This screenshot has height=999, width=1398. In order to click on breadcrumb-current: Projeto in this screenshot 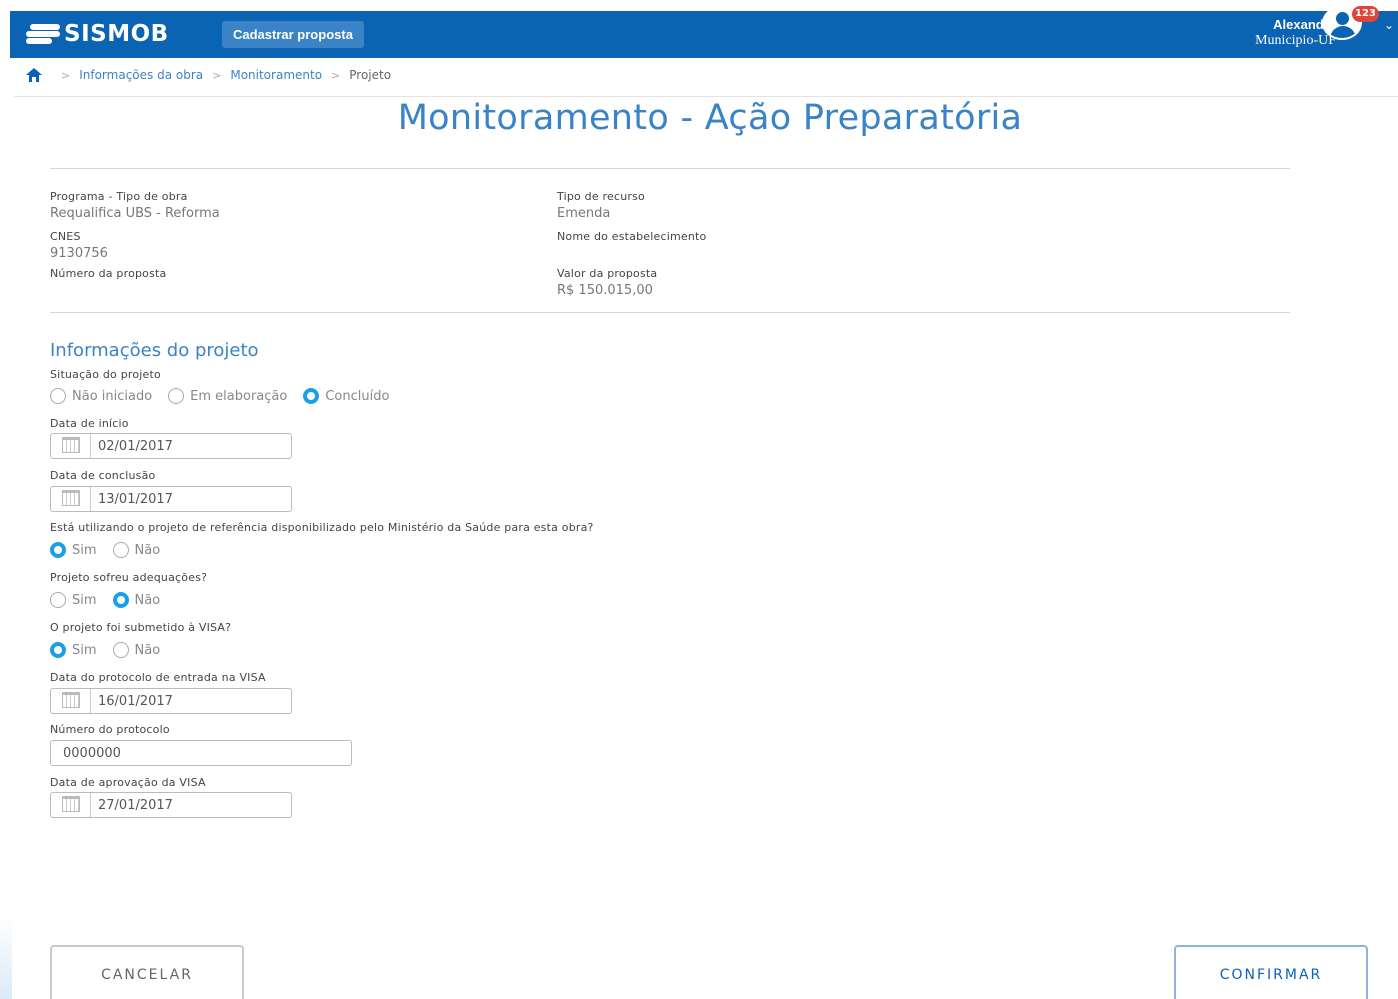, I will do `click(370, 75)`.